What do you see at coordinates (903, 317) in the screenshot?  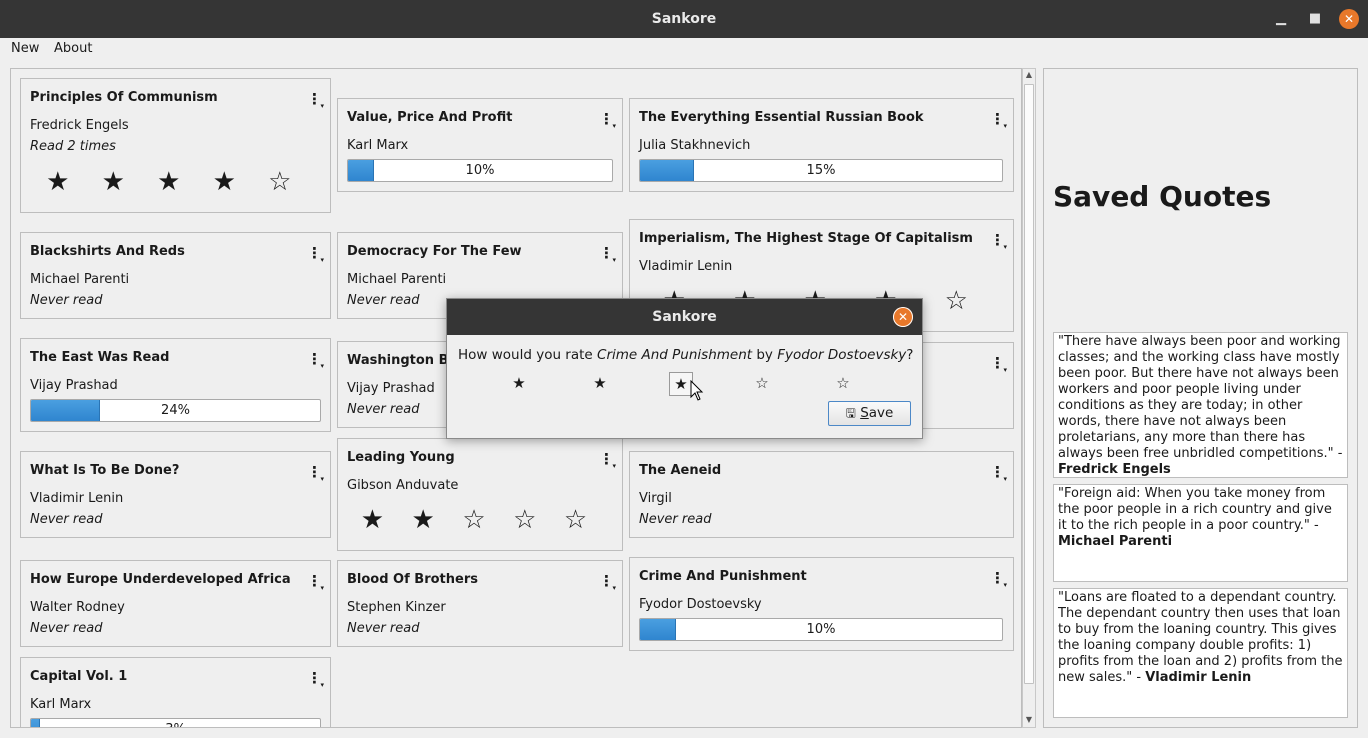 I see `dialog-close-icon: ✕` at bounding box center [903, 317].